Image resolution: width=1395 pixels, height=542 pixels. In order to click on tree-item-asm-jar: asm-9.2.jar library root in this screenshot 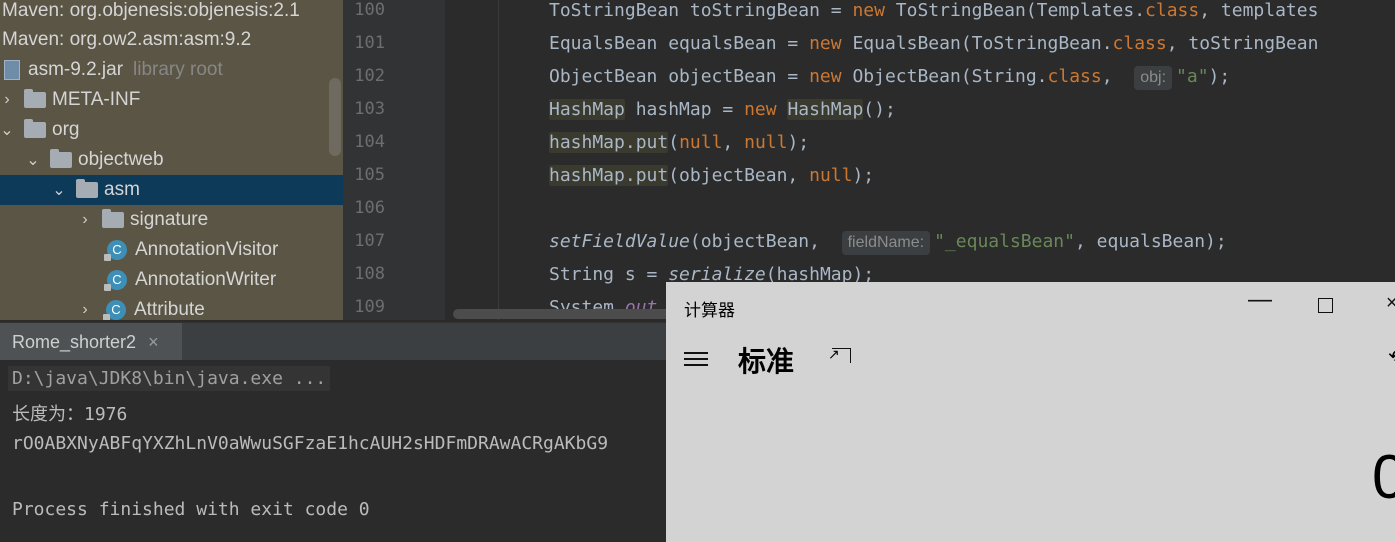, I will do `click(171, 70)`.